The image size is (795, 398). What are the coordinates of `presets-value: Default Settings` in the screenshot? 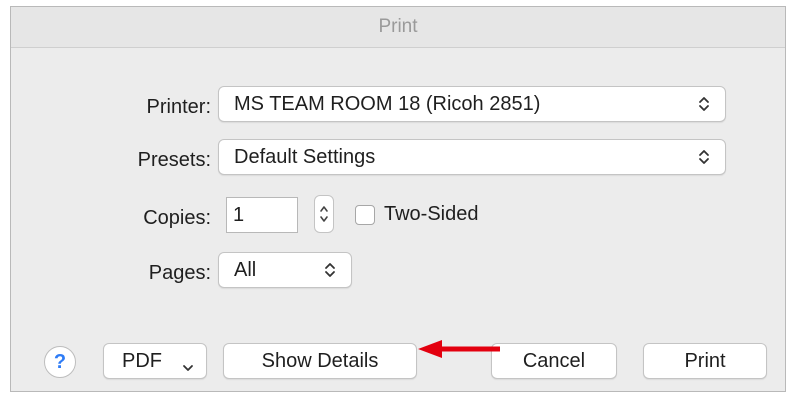 It's located at (305, 156).